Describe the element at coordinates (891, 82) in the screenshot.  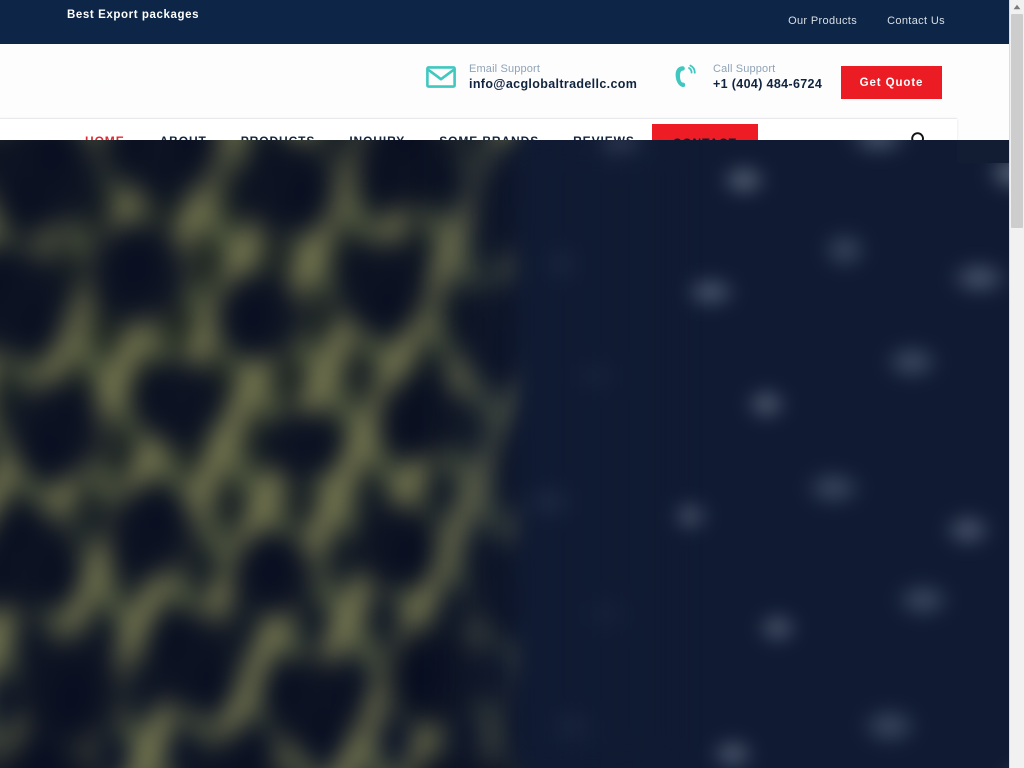
I see `get-quote-button: Get Quote` at that location.